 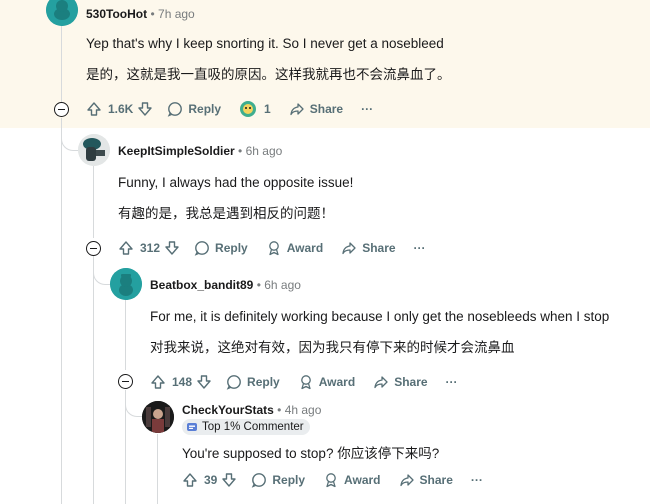 I want to click on comment-author-line: 530TooHot • 7h ago, so click(x=140, y=14).